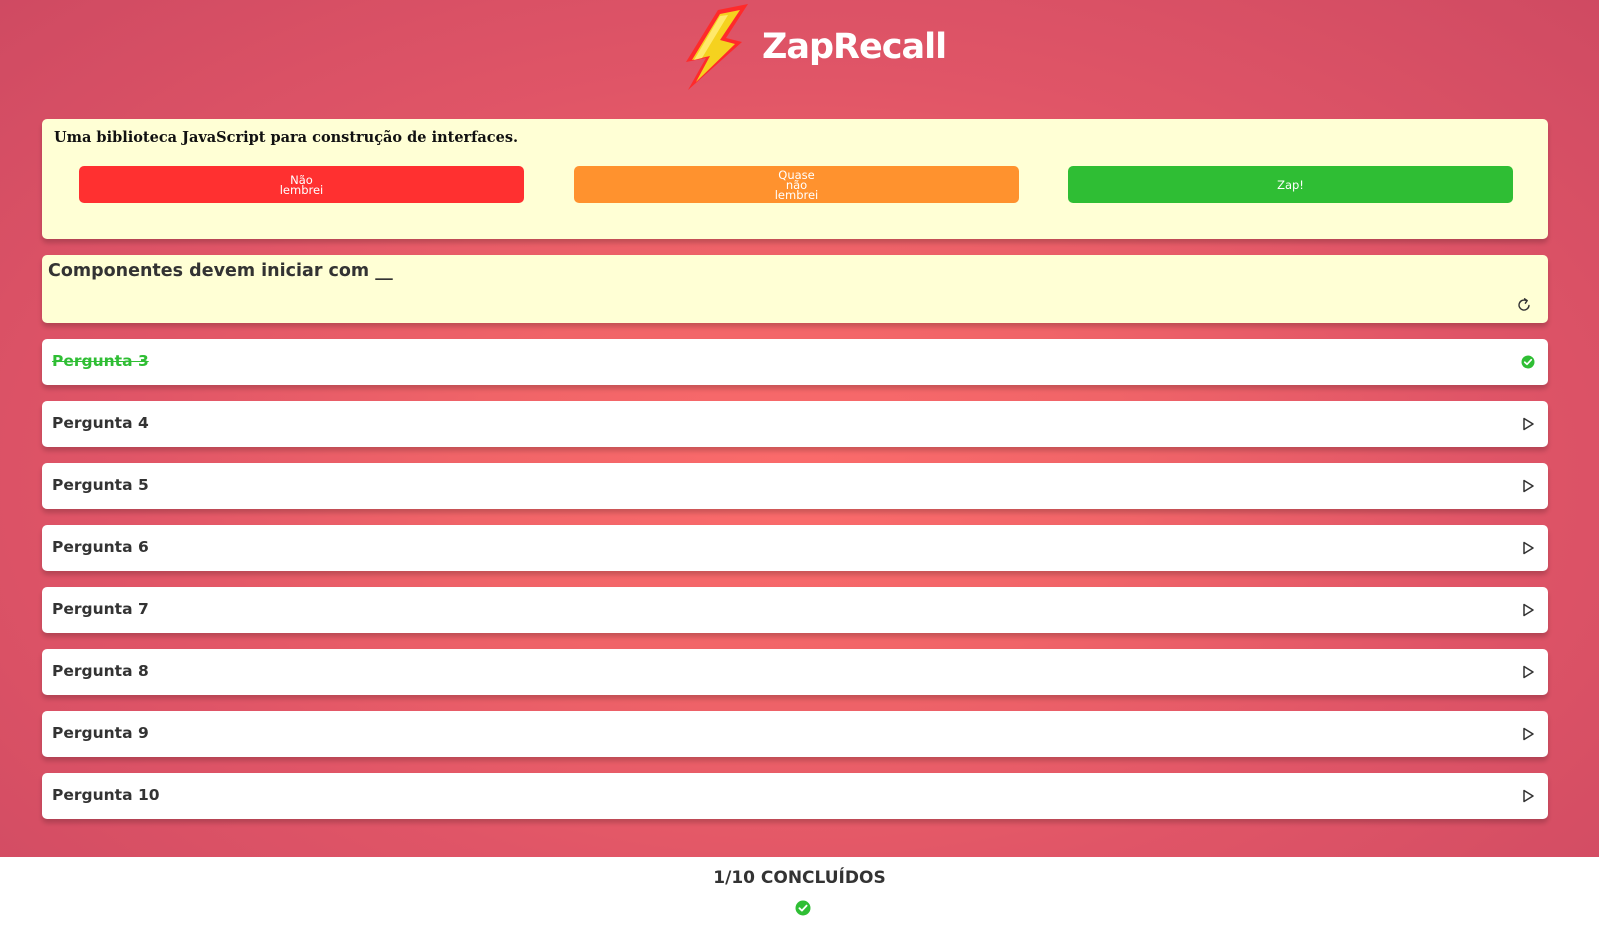 This screenshot has width=1599, height=925. I want to click on question-item: Pergunta 7, so click(795, 610).